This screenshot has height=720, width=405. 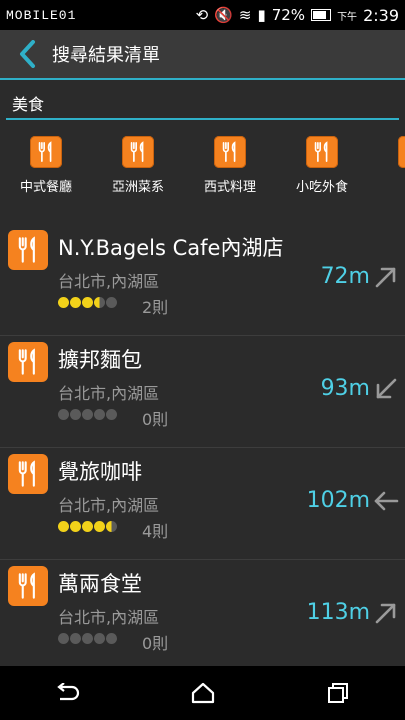 I want to click on nav-home-button, so click(x=203, y=693).